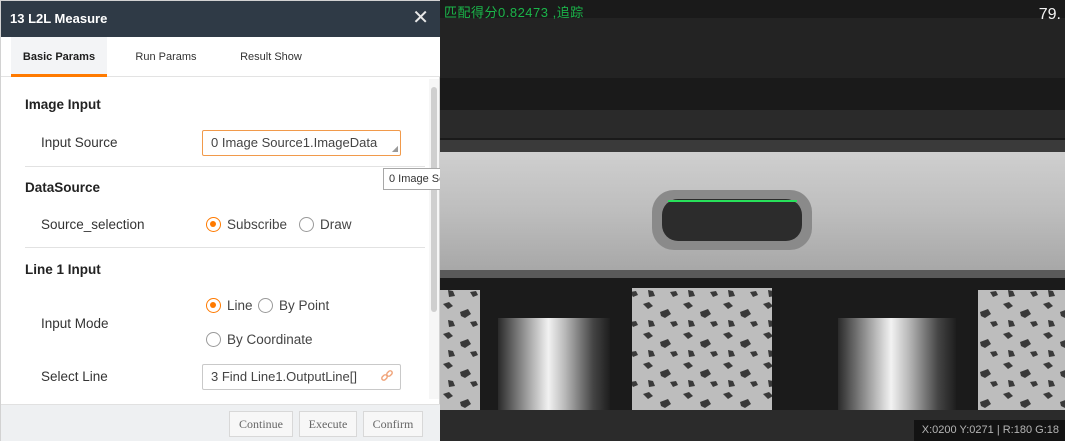 The width and height of the screenshot is (1065, 441). Describe the element at coordinates (514, 12) in the screenshot. I see `match-score-overlay: 匹配得分0.82473 ,追踪` at that location.